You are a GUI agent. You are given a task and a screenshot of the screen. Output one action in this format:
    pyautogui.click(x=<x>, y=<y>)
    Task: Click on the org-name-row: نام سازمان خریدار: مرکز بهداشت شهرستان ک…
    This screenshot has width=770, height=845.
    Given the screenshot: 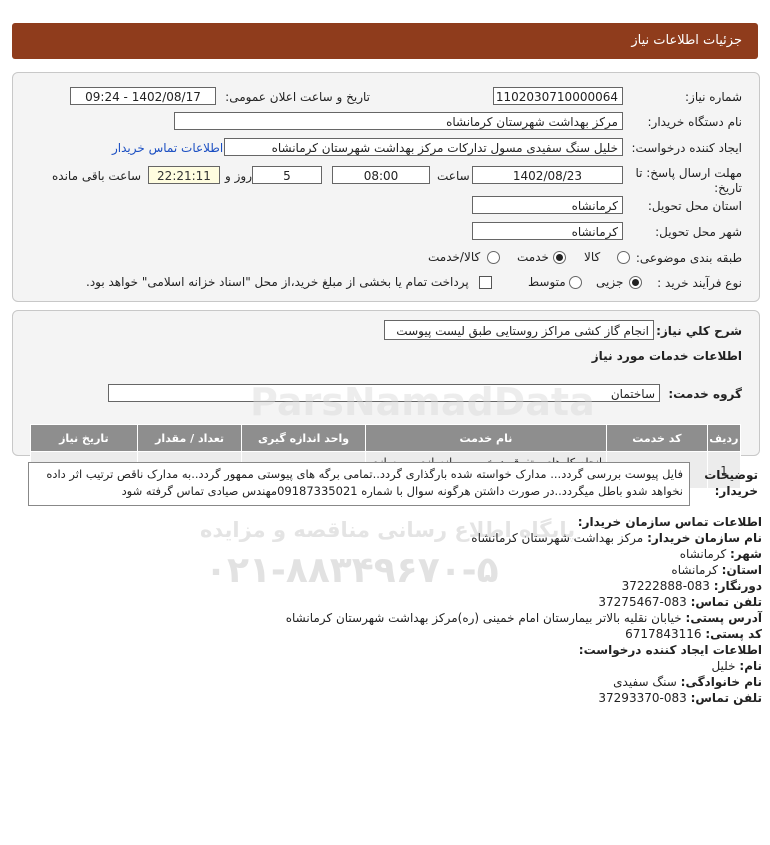 What is the action you would take?
    pyautogui.click(x=616, y=538)
    